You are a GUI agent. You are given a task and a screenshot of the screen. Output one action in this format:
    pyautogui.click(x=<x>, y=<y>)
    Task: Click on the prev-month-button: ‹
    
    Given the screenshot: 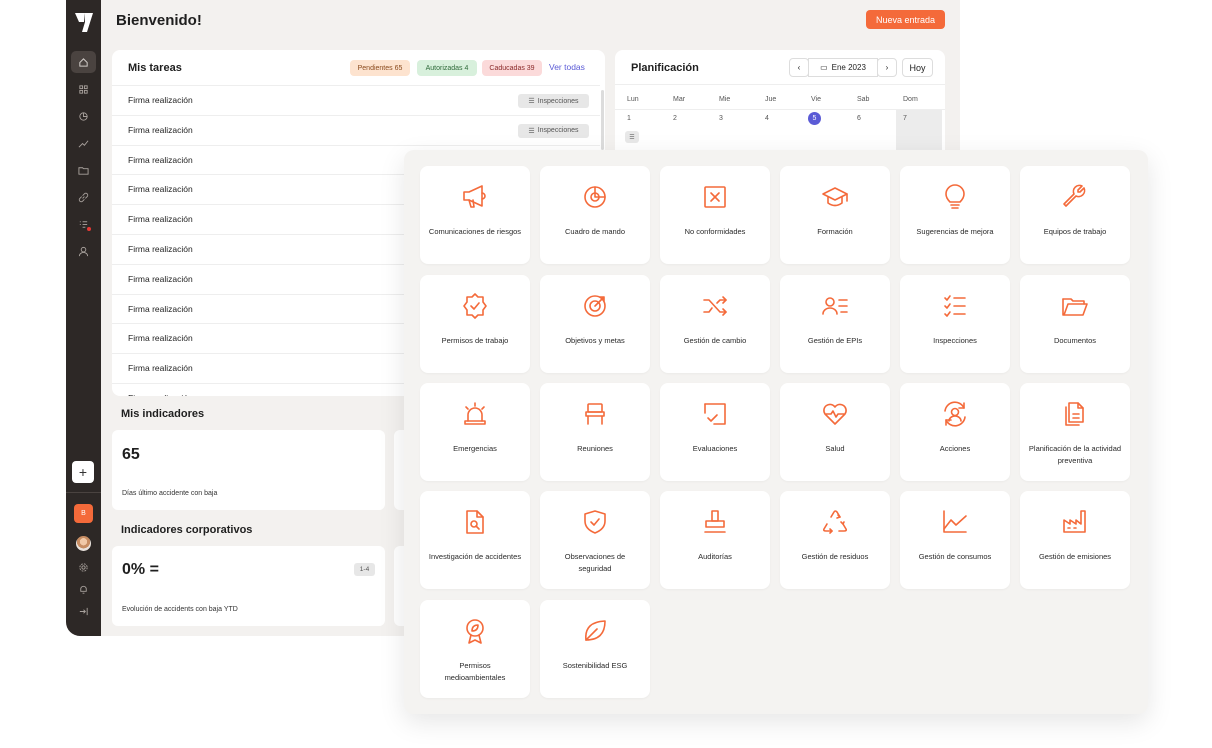 What is the action you would take?
    pyautogui.click(x=799, y=67)
    